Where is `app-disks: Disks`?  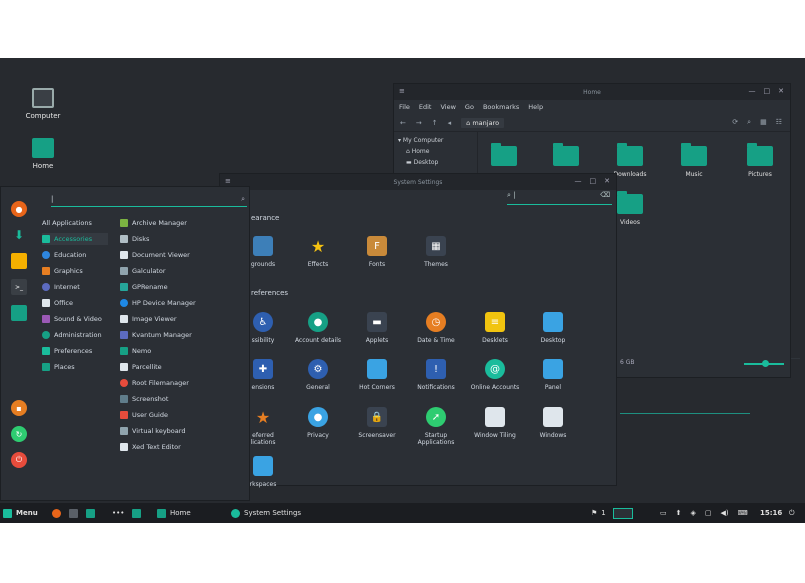
app-disks: Disks is located at coordinates (134, 239).